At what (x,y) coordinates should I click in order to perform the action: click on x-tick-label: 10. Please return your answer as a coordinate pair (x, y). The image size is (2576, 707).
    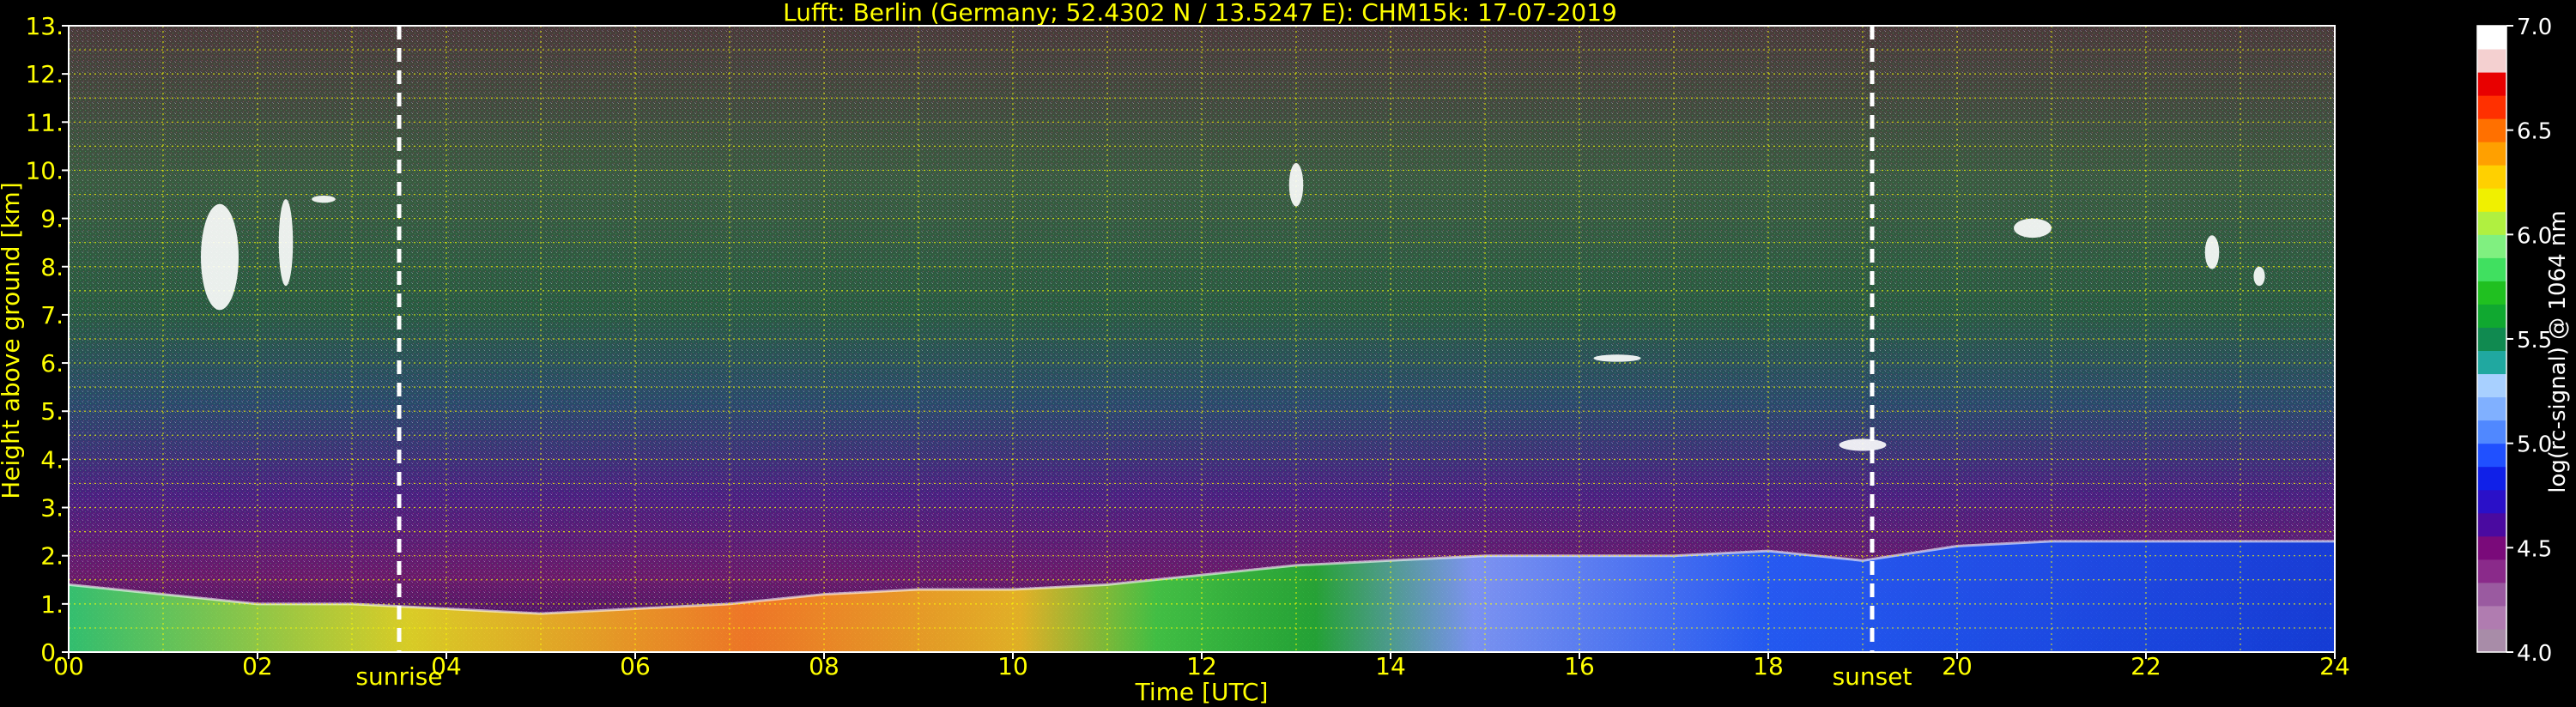
    Looking at the image, I should click on (1012, 666).